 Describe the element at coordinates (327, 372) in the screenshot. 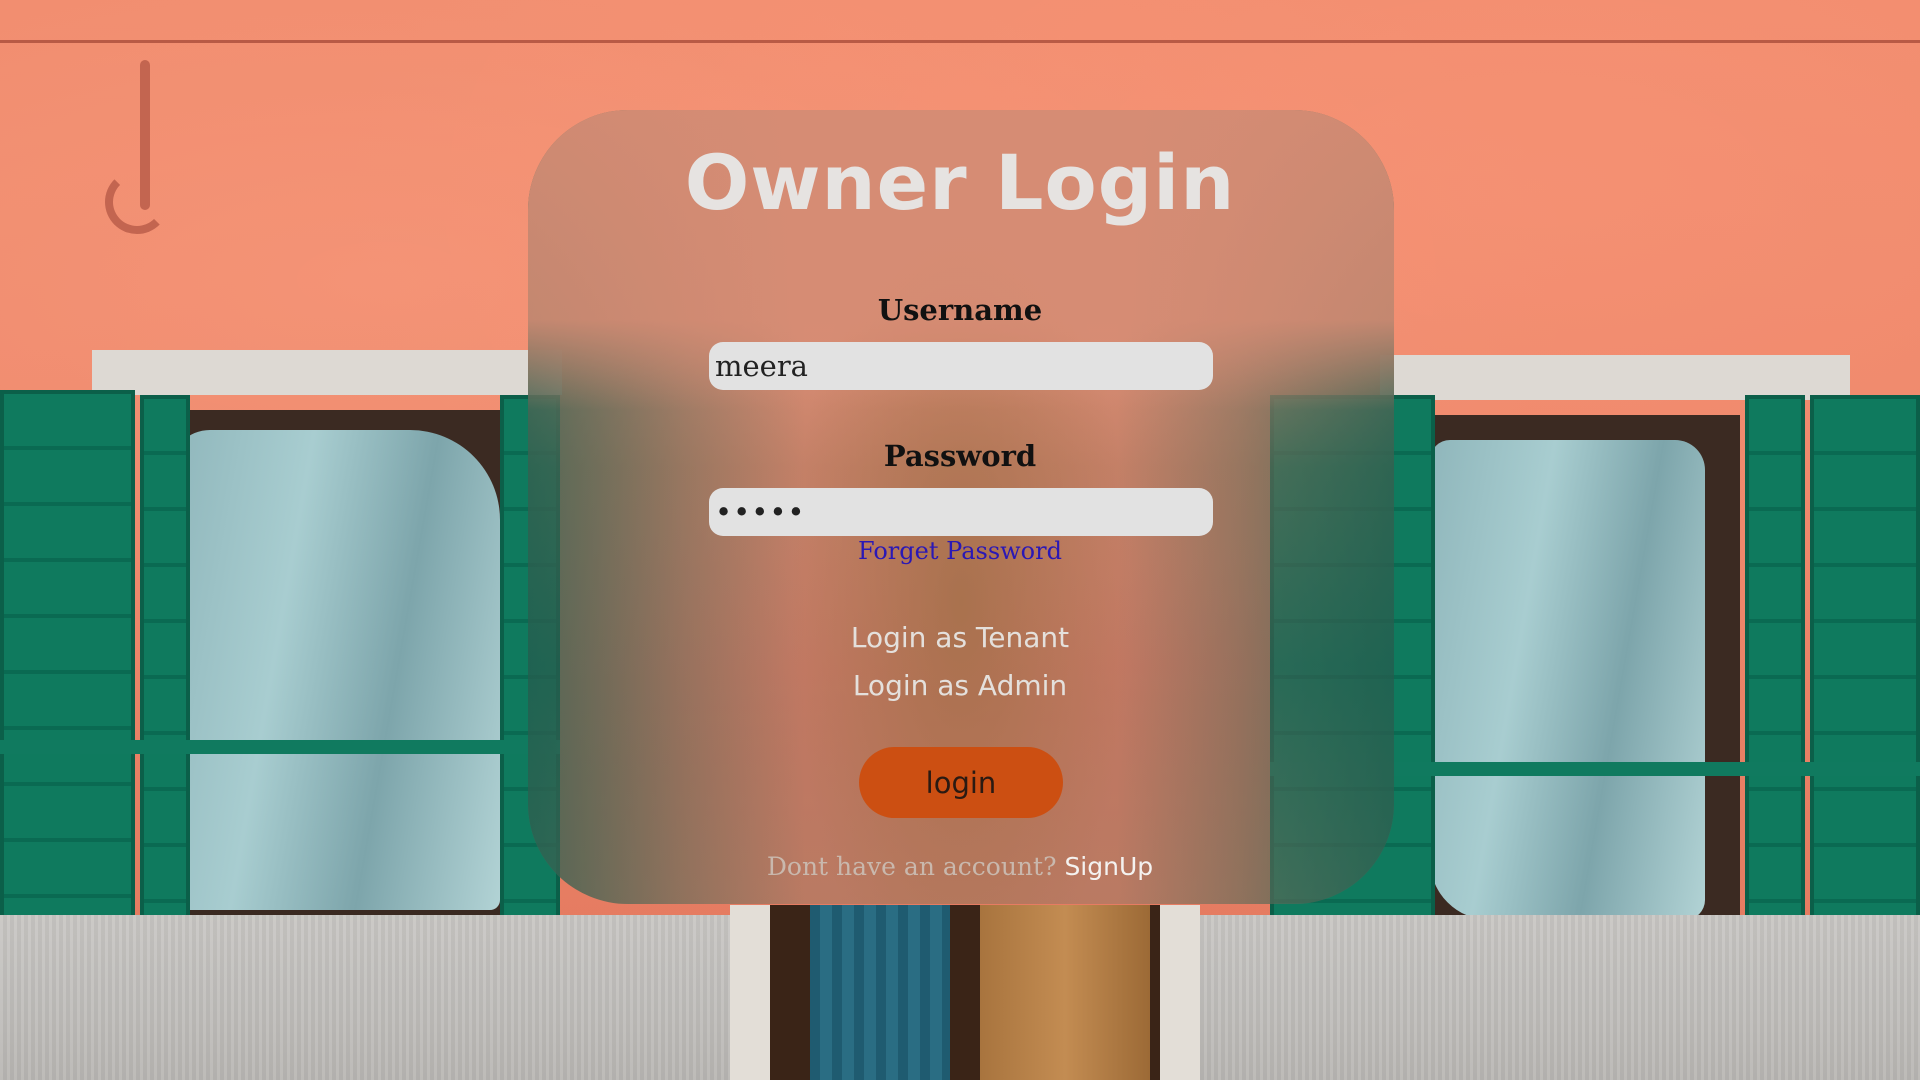

I see `left-window-lintel` at that location.